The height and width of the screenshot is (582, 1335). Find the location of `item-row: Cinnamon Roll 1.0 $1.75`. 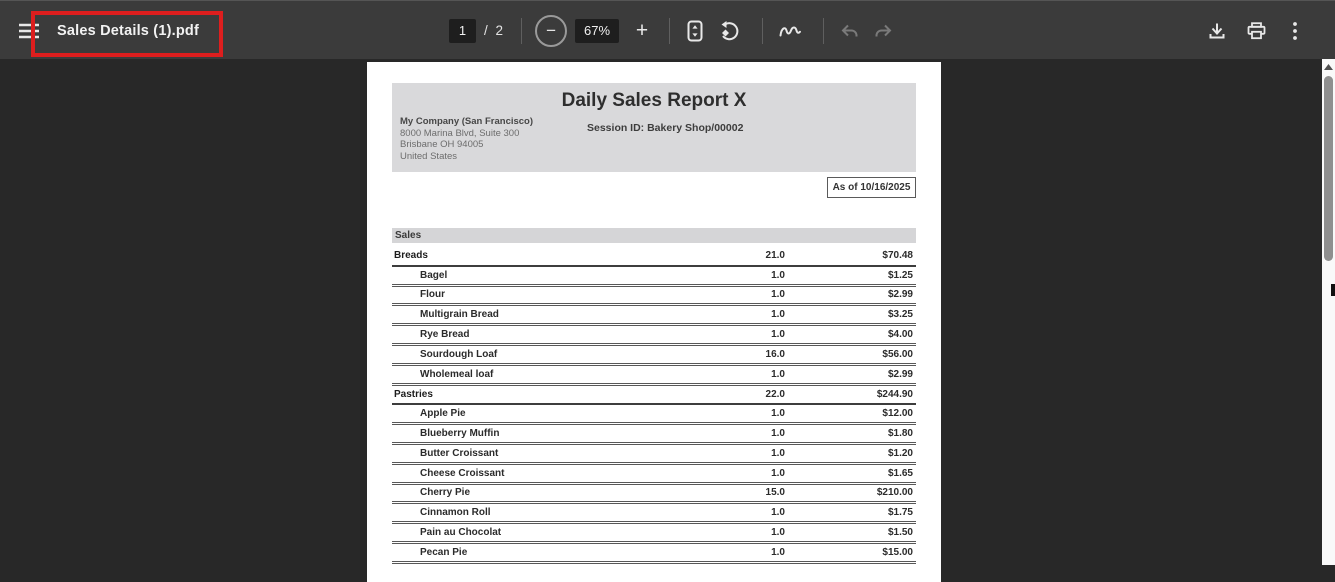

item-row: Cinnamon Roll 1.0 $1.75 is located at coordinates (654, 514).